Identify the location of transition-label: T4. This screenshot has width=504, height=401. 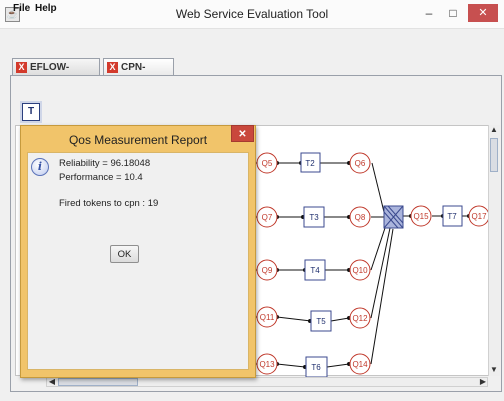
(315, 270).